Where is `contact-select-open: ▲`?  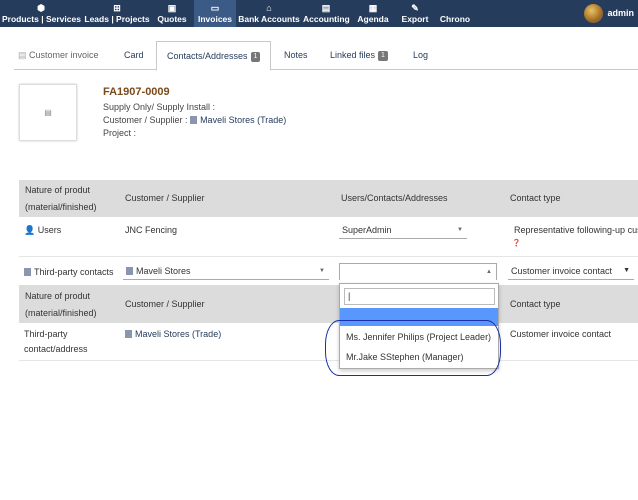 contact-select-open: ▲ is located at coordinates (418, 271).